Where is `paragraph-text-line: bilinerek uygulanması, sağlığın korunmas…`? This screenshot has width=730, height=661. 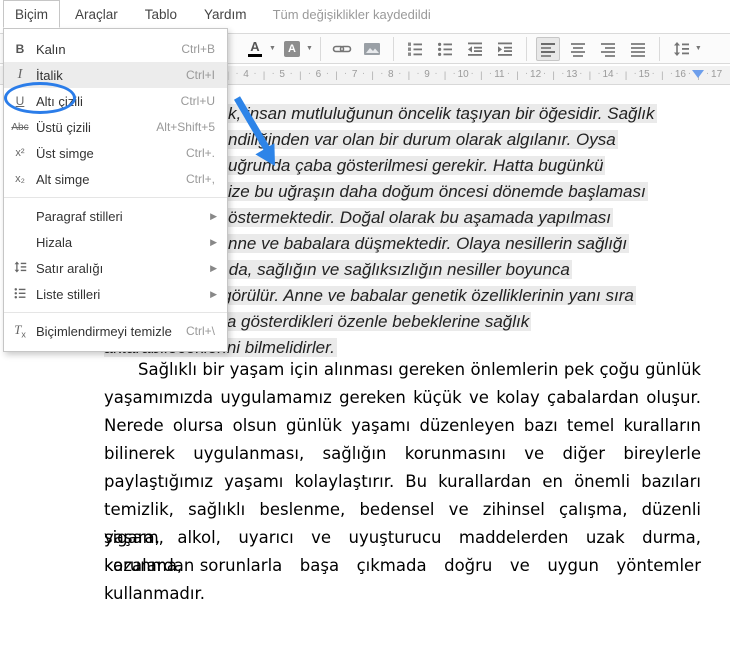
paragraph-text-line: bilinerek uygulanması, sağlığın korunmas… is located at coordinates (402, 453).